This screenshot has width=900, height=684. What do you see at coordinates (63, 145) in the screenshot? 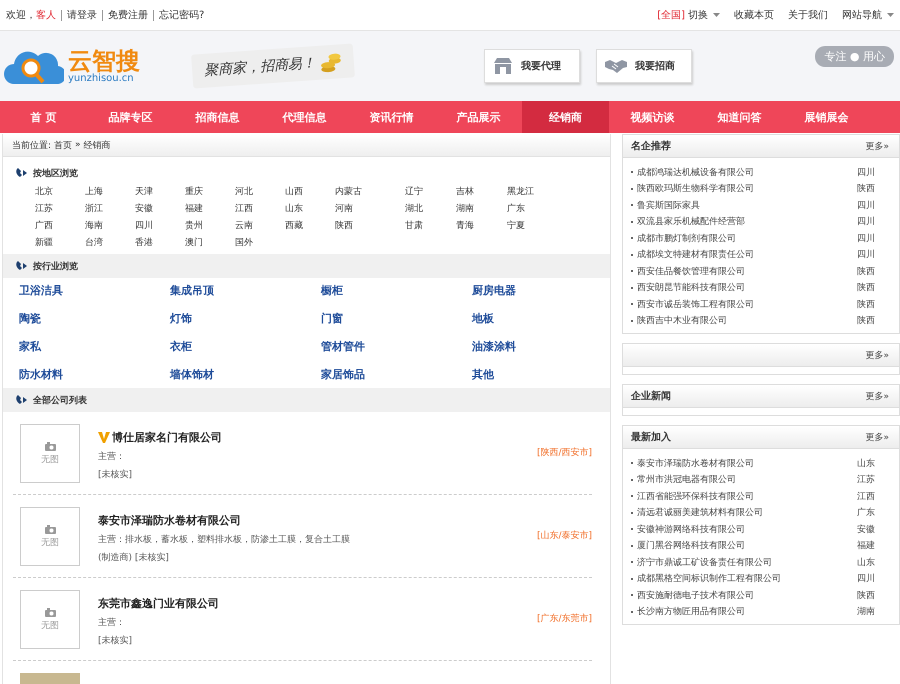
I see `breadcrumb-link: 首页` at bounding box center [63, 145].